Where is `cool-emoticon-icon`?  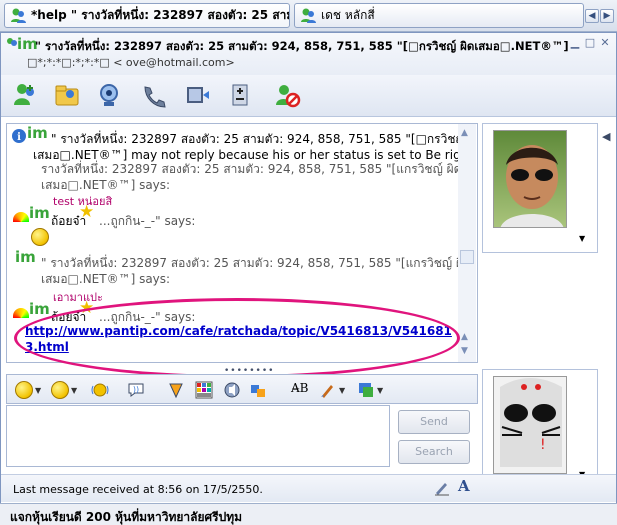
cool-emoticon-icon is located at coordinates (40, 237).